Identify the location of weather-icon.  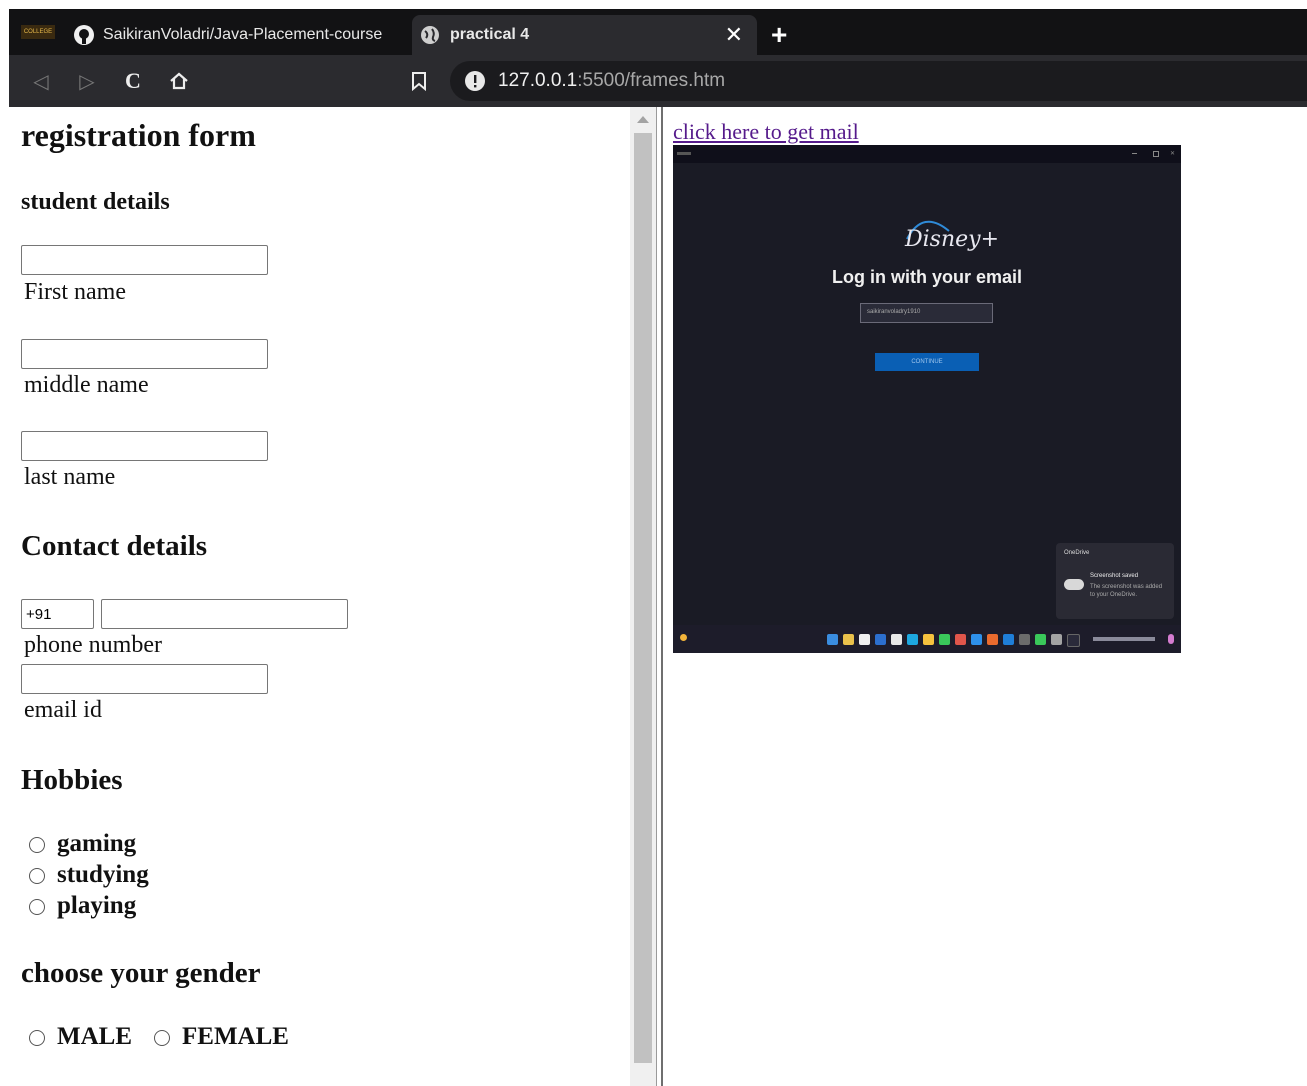
(683, 637).